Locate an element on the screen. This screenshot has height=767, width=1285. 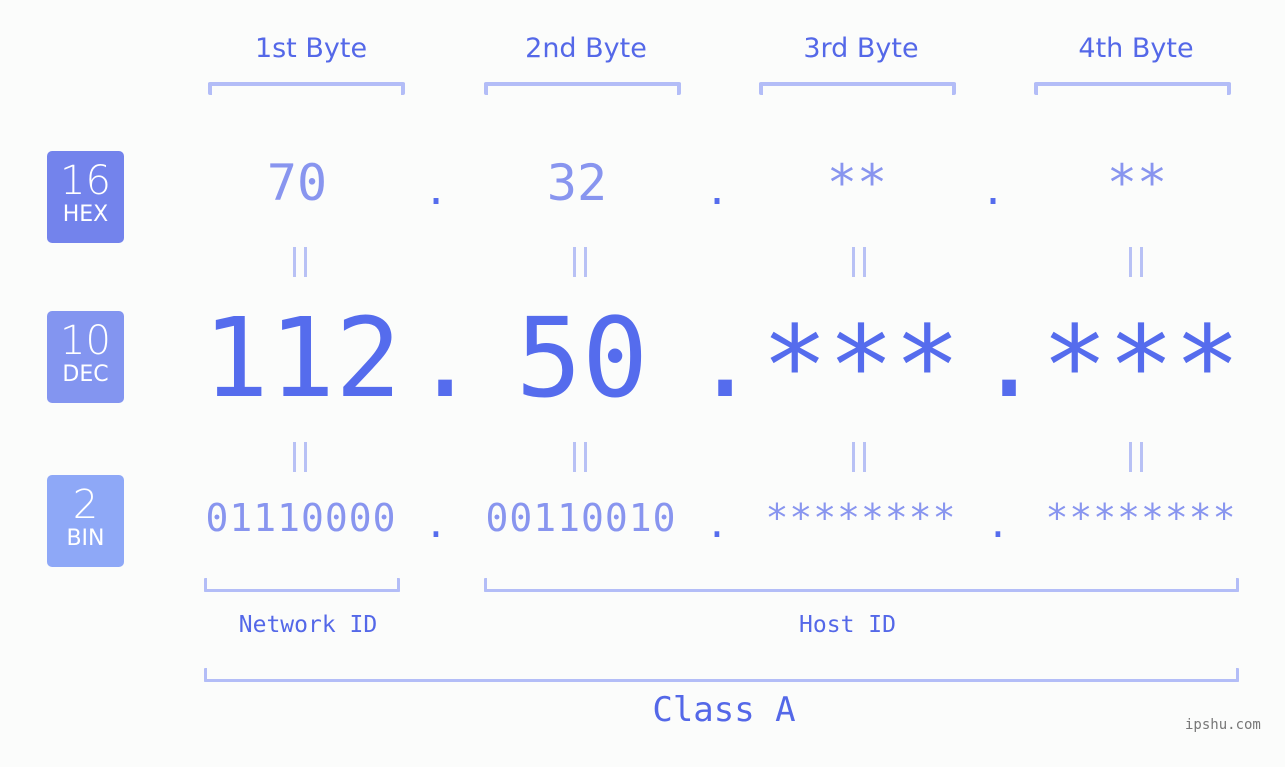
byte-header-2: 2nd Byte is located at coordinates (586, 48).